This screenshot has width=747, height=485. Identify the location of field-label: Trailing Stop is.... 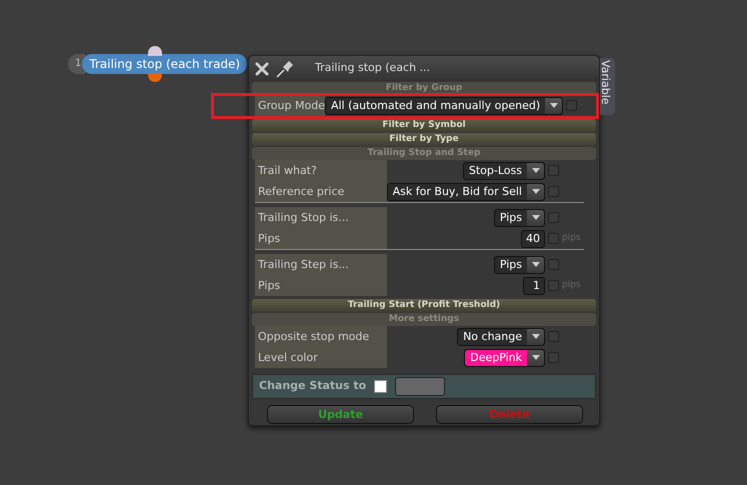
(321, 217).